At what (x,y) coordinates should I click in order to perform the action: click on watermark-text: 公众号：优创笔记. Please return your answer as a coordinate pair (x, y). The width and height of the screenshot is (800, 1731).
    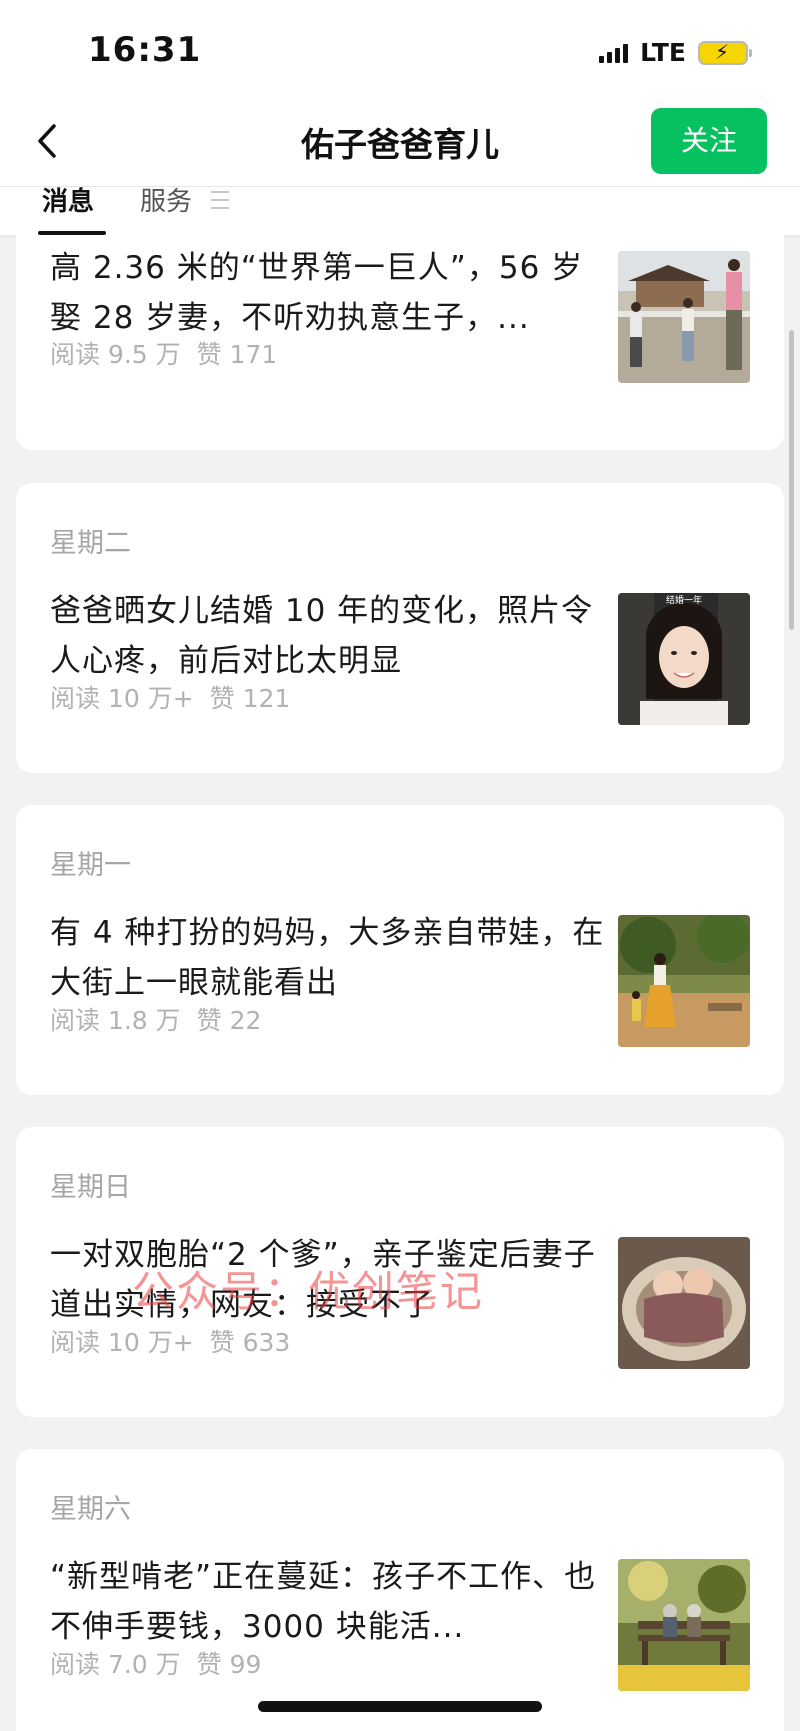
    Looking at the image, I should click on (308, 1291).